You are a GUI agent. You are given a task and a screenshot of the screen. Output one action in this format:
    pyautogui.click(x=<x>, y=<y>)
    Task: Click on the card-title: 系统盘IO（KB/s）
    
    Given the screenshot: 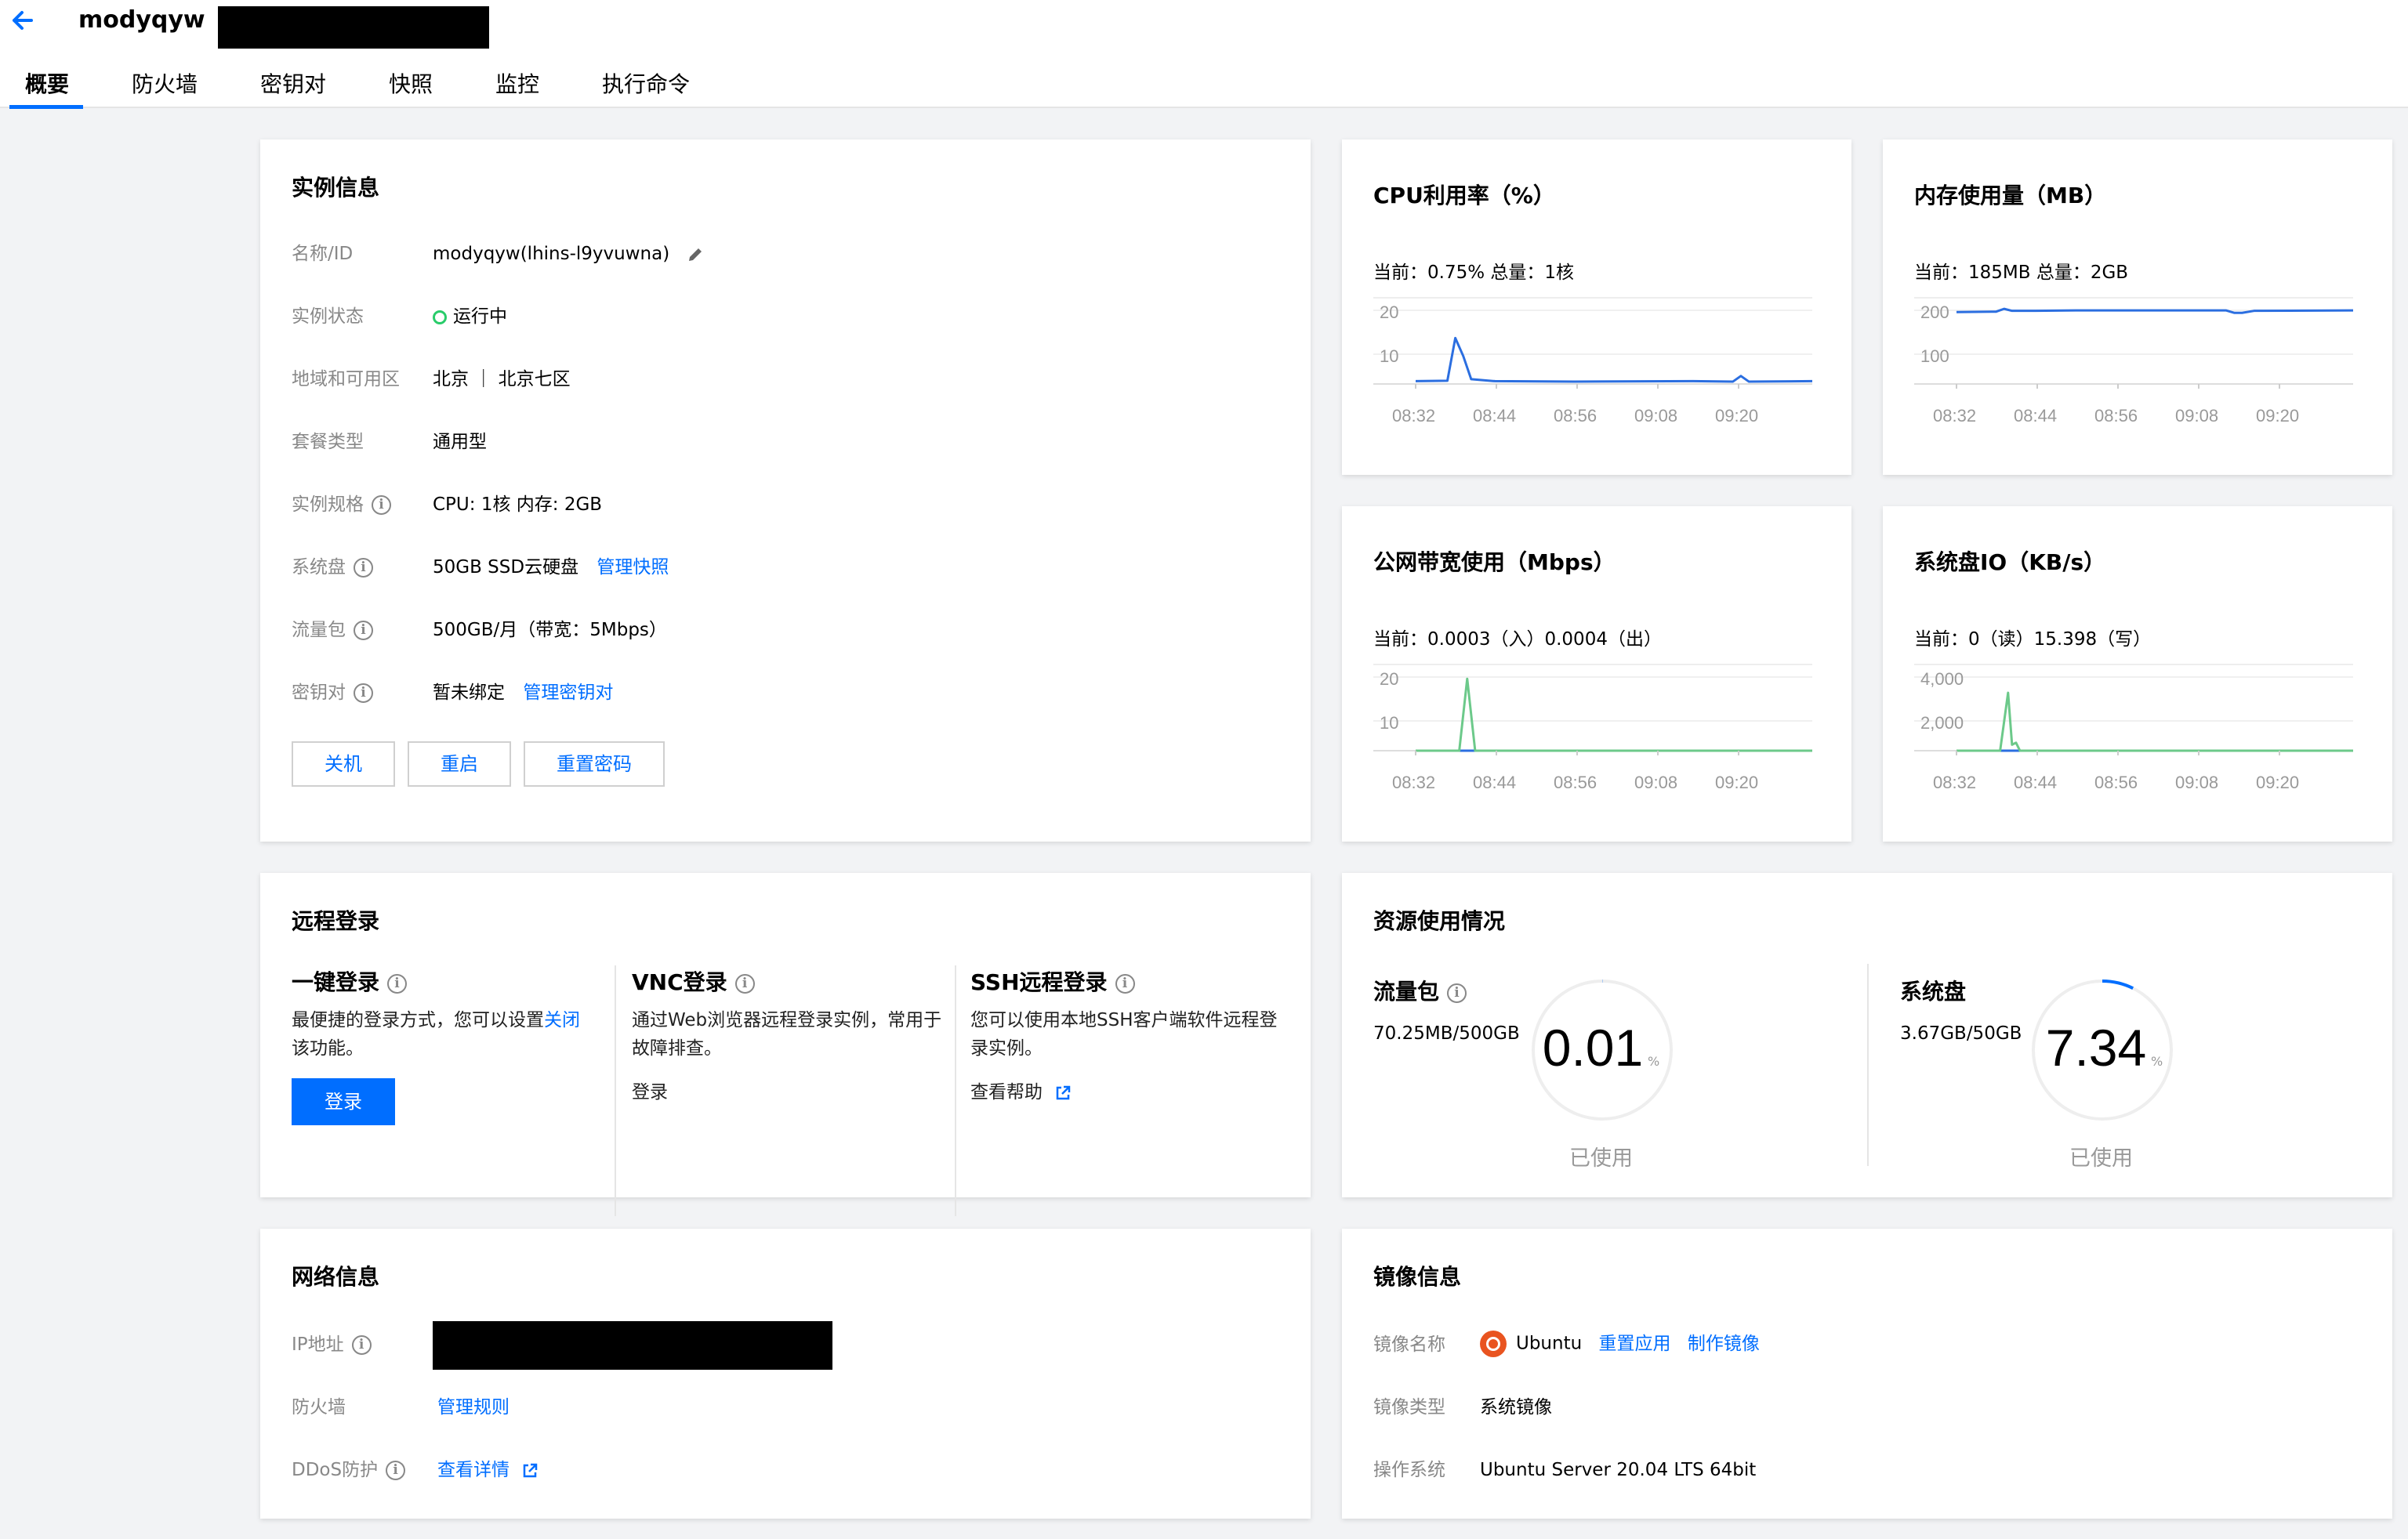 What is the action you would take?
    pyautogui.click(x=2010, y=562)
    